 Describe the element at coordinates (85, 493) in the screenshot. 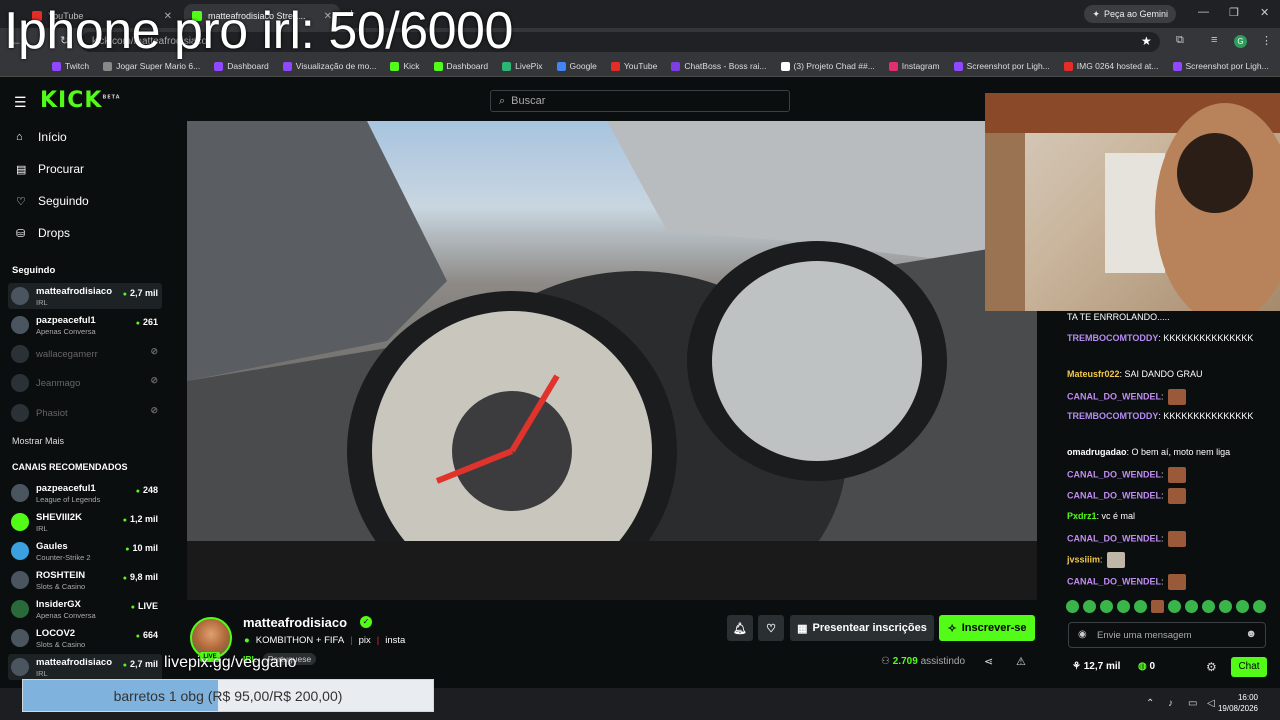

I see `recommended-channel: pazpeaceful1 League of Legends 248` at that location.